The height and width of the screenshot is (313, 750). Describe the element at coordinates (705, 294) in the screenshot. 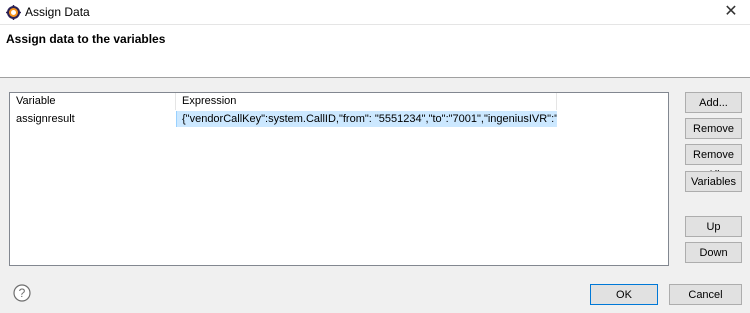

I see `cancel-button: Cancel` at that location.